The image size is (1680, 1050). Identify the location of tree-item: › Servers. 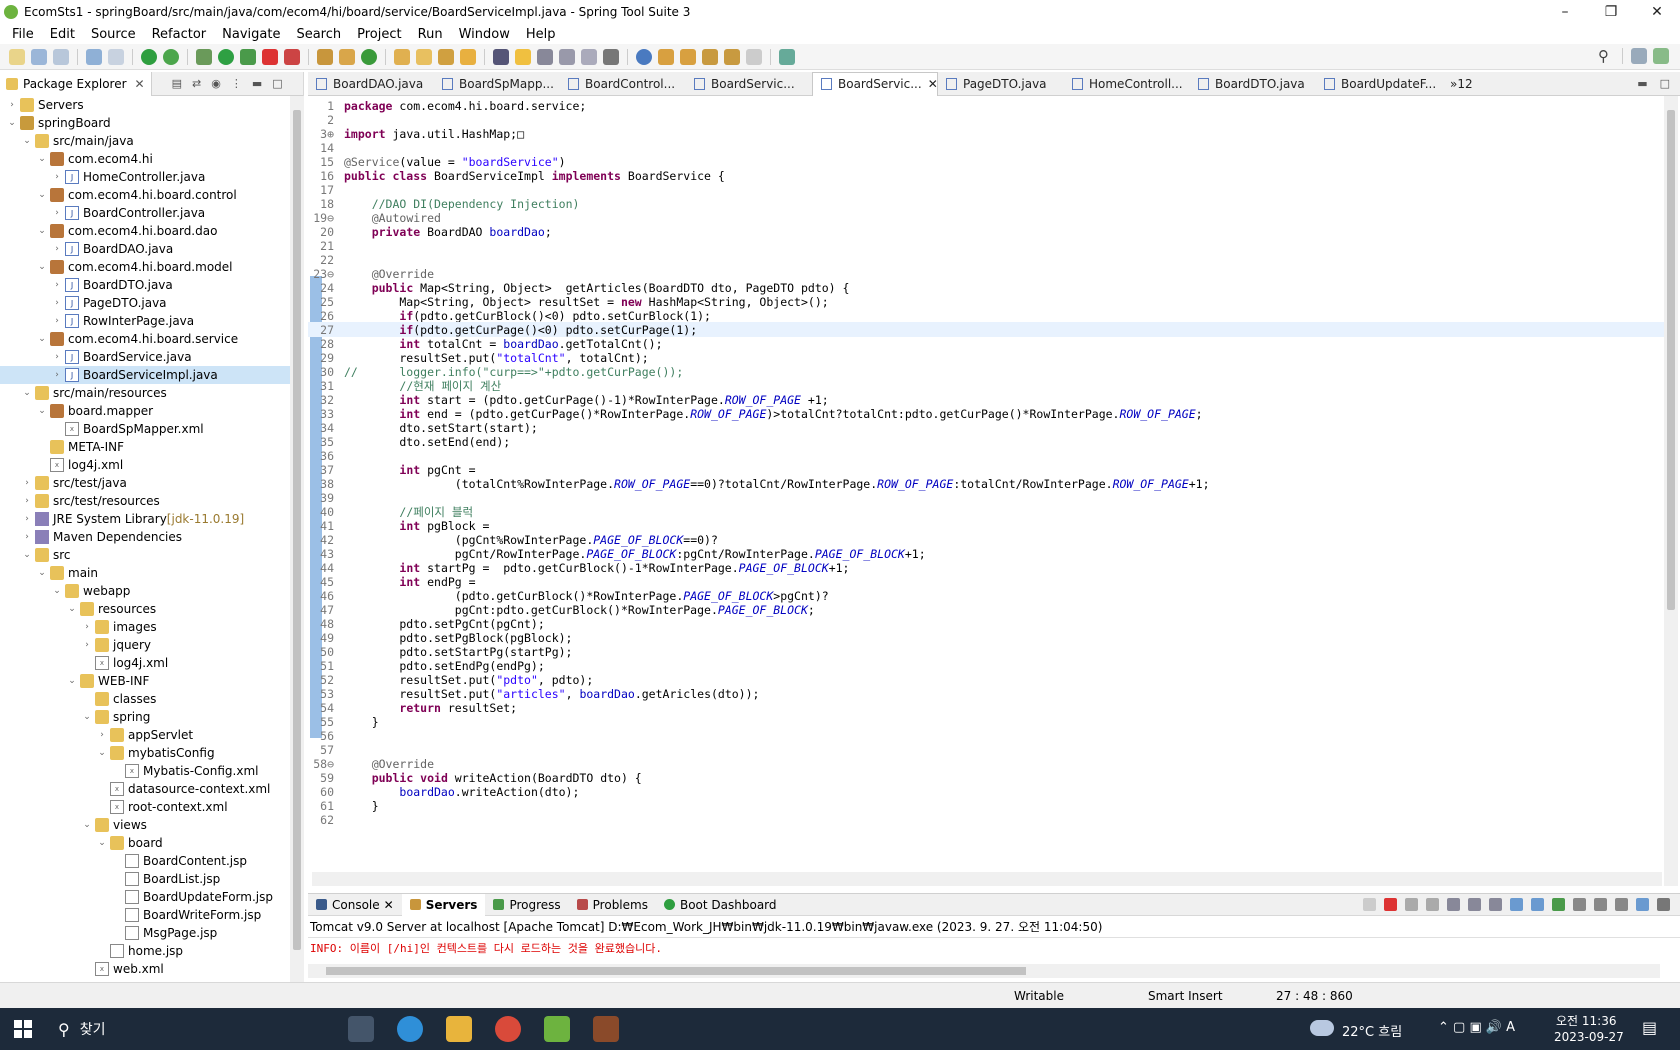
(145, 105).